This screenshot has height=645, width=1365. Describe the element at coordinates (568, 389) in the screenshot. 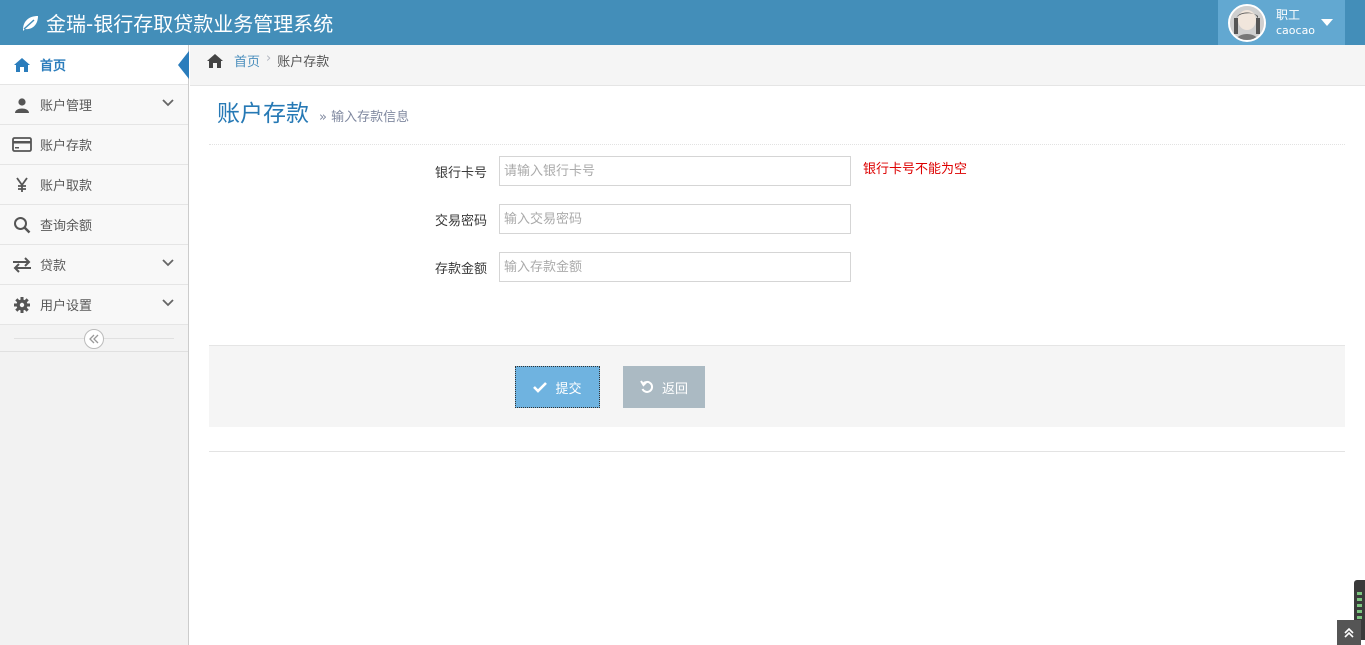

I see `submit-label: 提交` at that location.